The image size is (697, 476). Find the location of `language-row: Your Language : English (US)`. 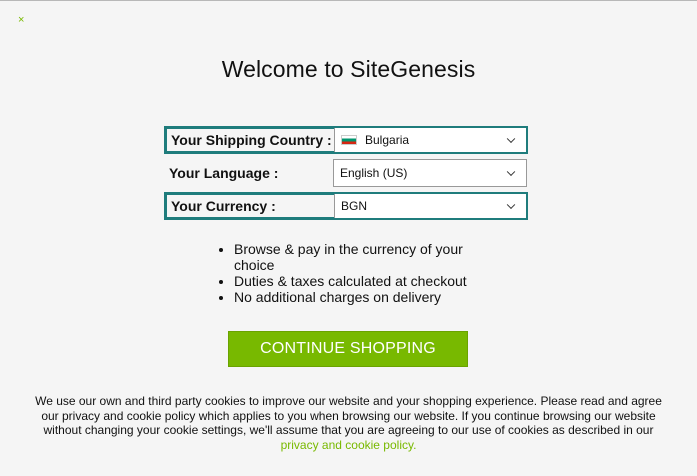

language-row: Your Language : English (US) is located at coordinates (346, 173).